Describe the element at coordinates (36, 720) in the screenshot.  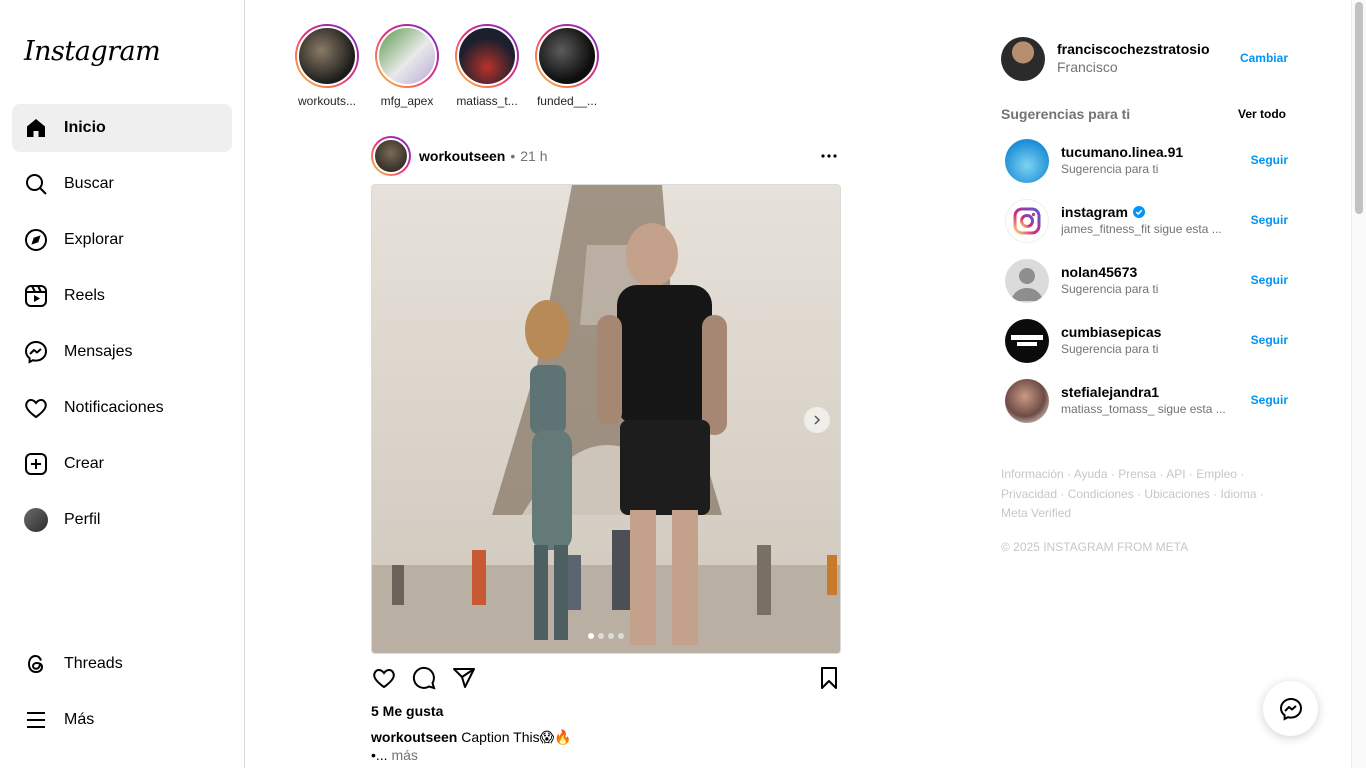
I see `menu-icon` at that location.